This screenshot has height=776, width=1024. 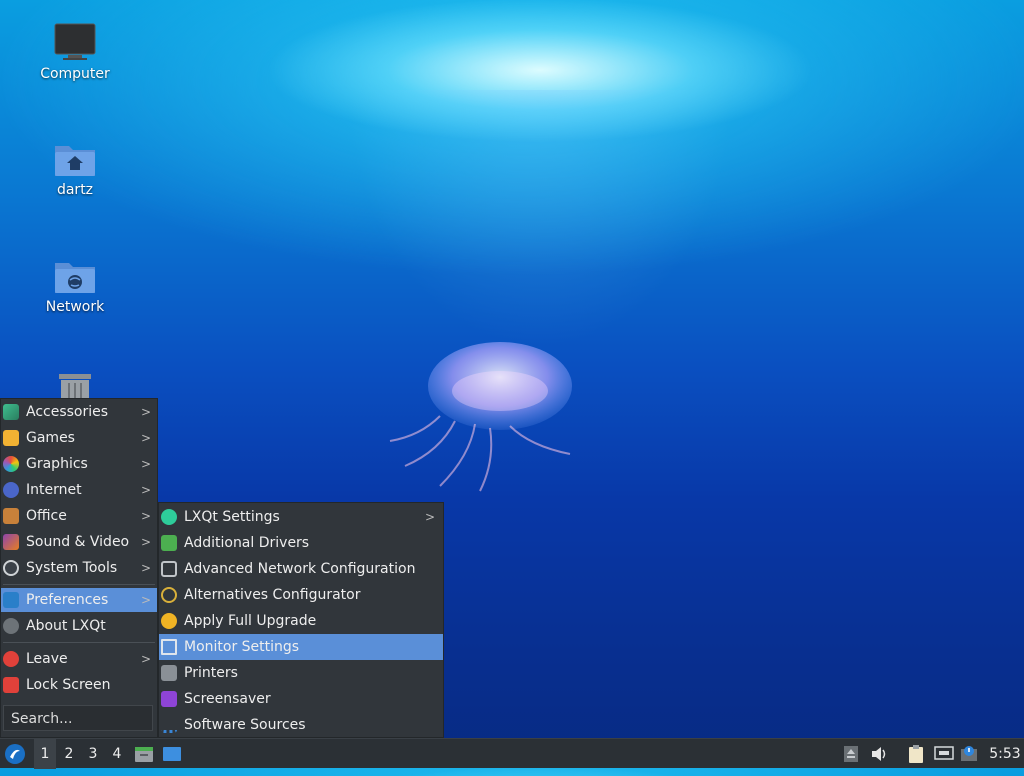 I want to click on menu-item-system-tools: System Tools >, so click(x=79, y=568).